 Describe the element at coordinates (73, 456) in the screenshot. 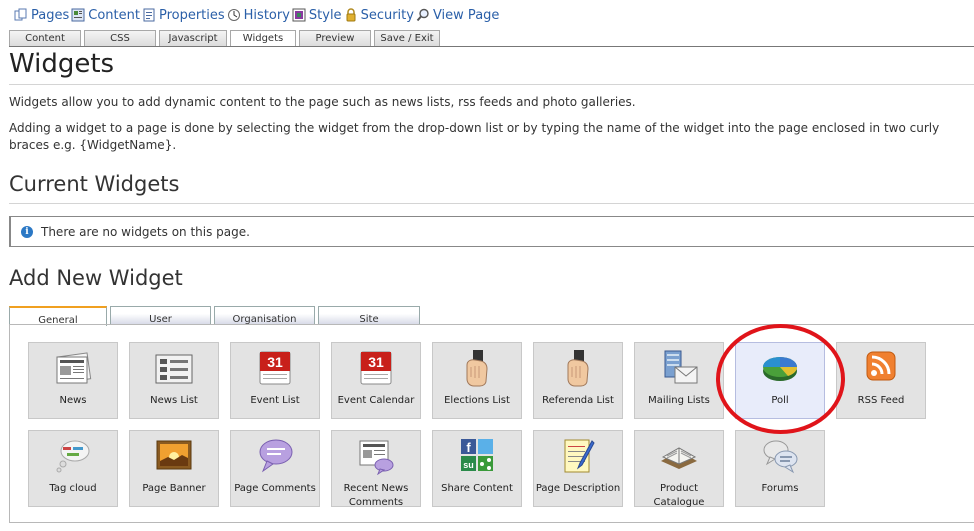

I see `tag-cloud-icon` at that location.